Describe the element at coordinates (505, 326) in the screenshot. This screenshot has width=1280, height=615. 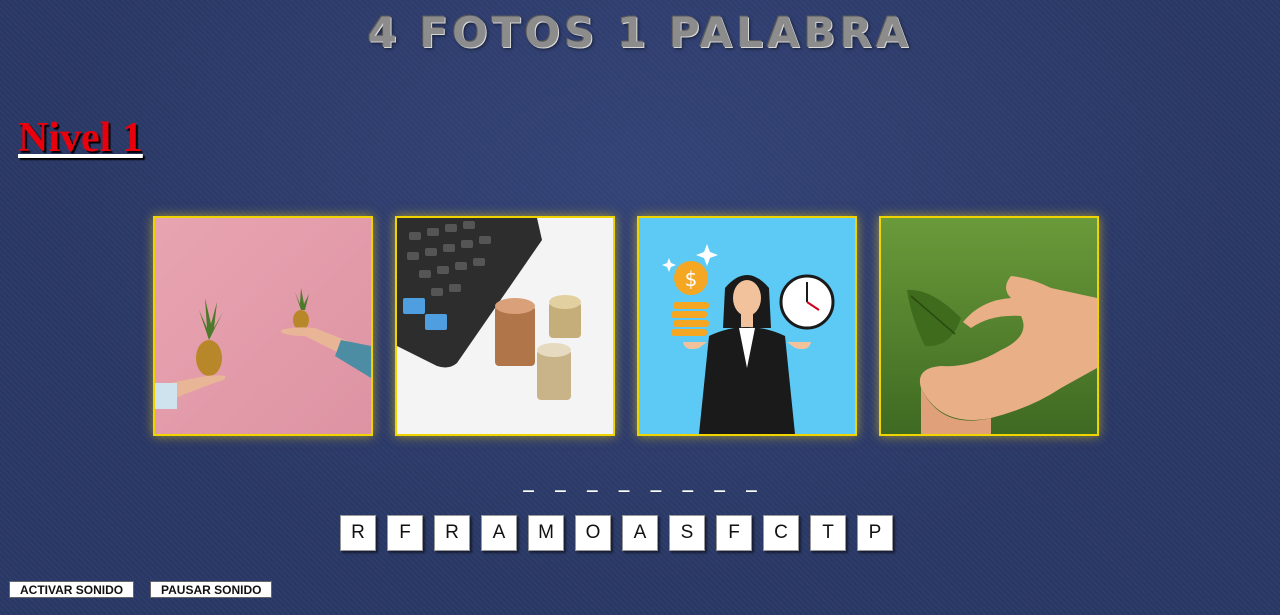
I see `calculator-coins-photo` at that location.